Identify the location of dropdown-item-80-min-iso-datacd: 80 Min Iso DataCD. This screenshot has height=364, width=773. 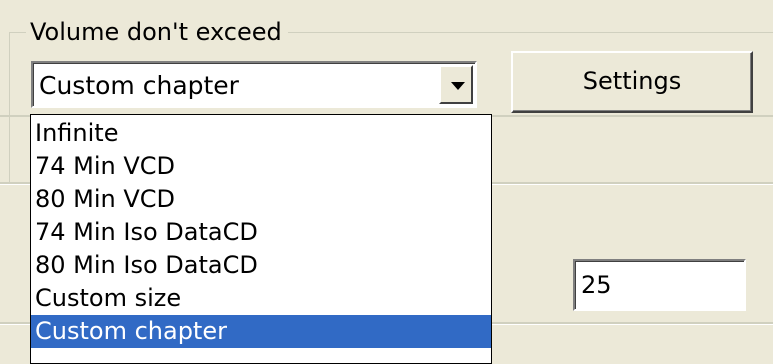
(261, 265).